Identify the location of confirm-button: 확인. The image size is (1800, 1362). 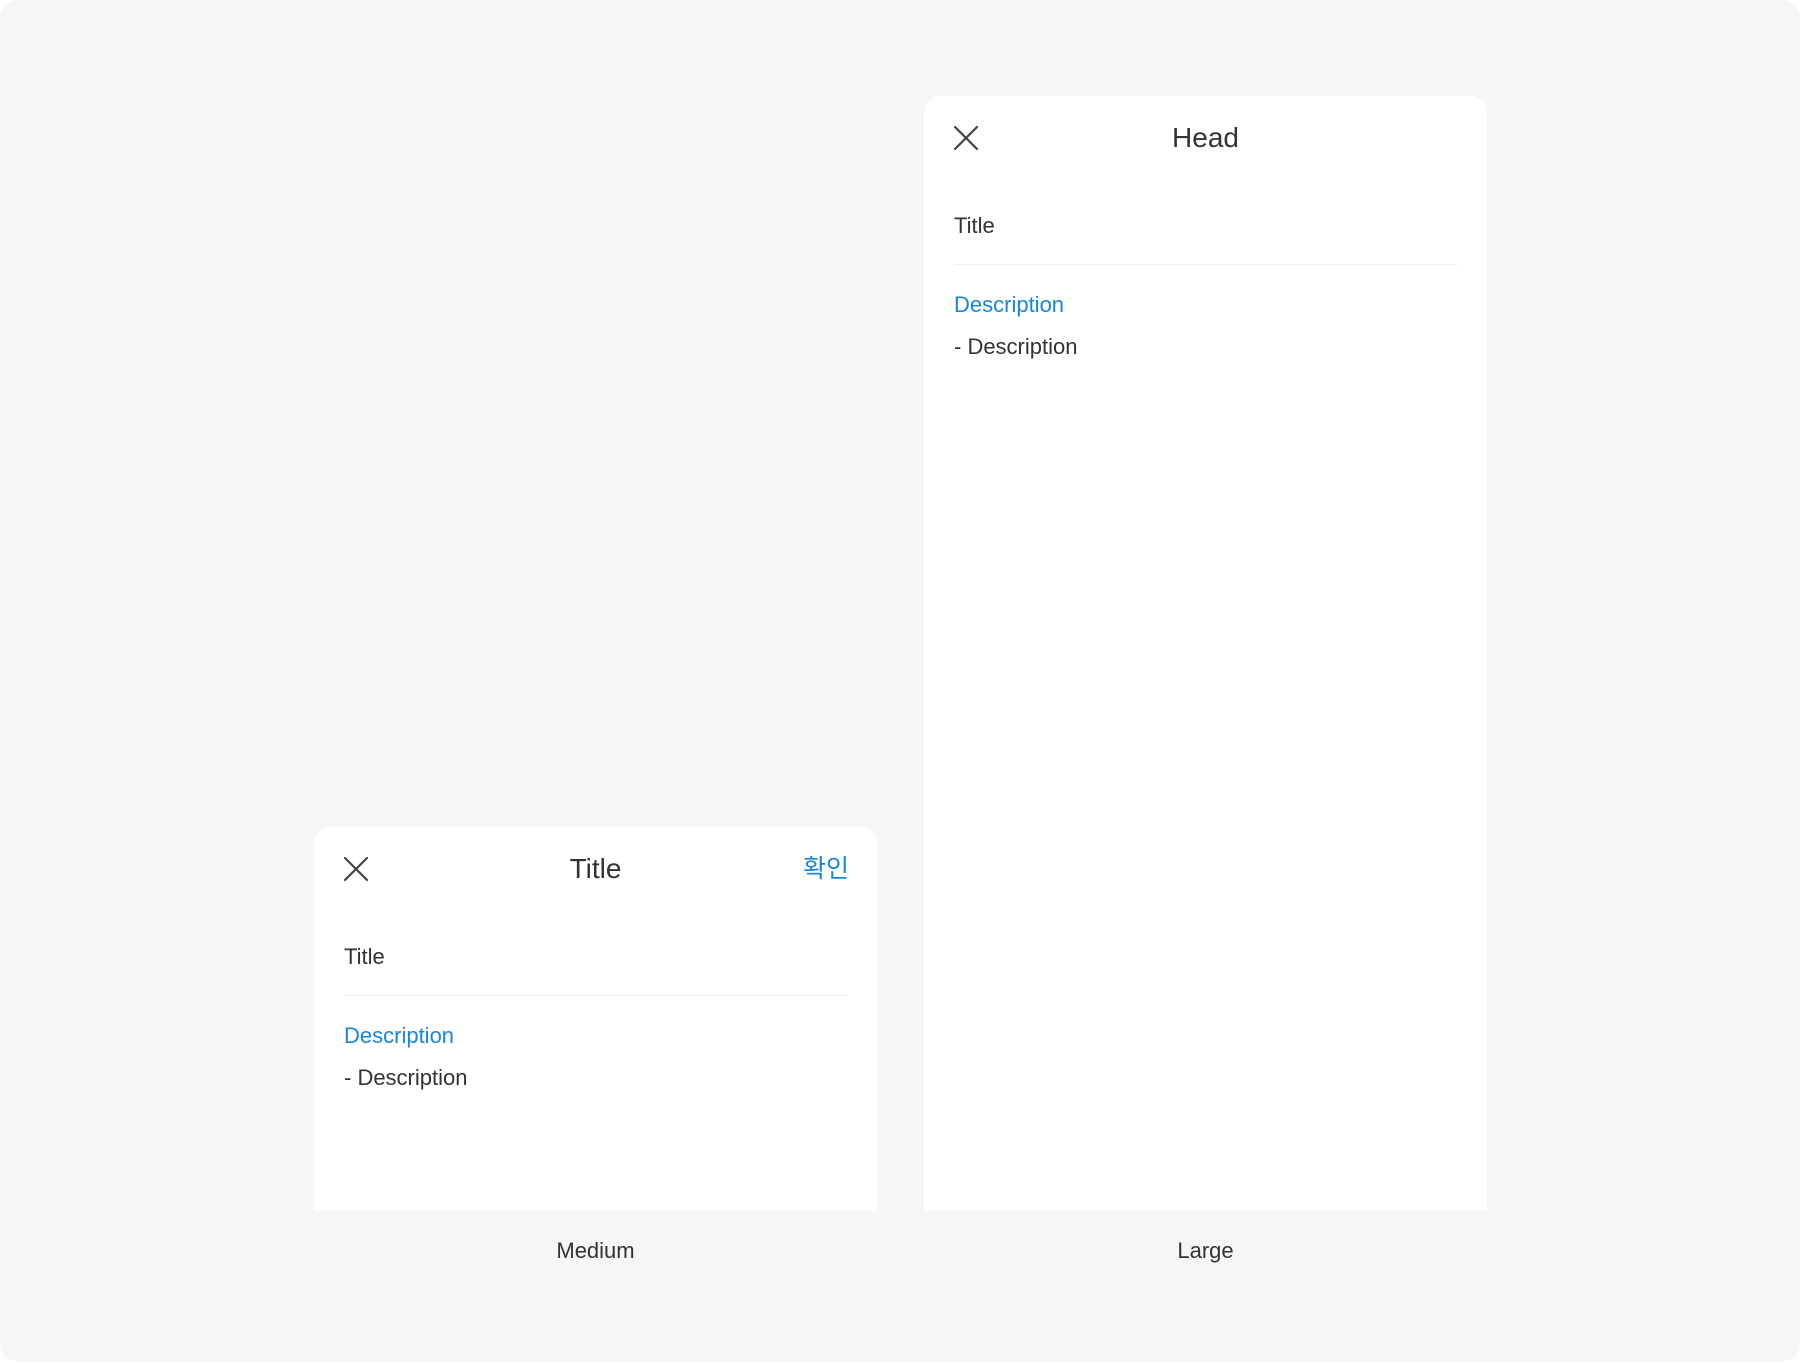
(826, 869).